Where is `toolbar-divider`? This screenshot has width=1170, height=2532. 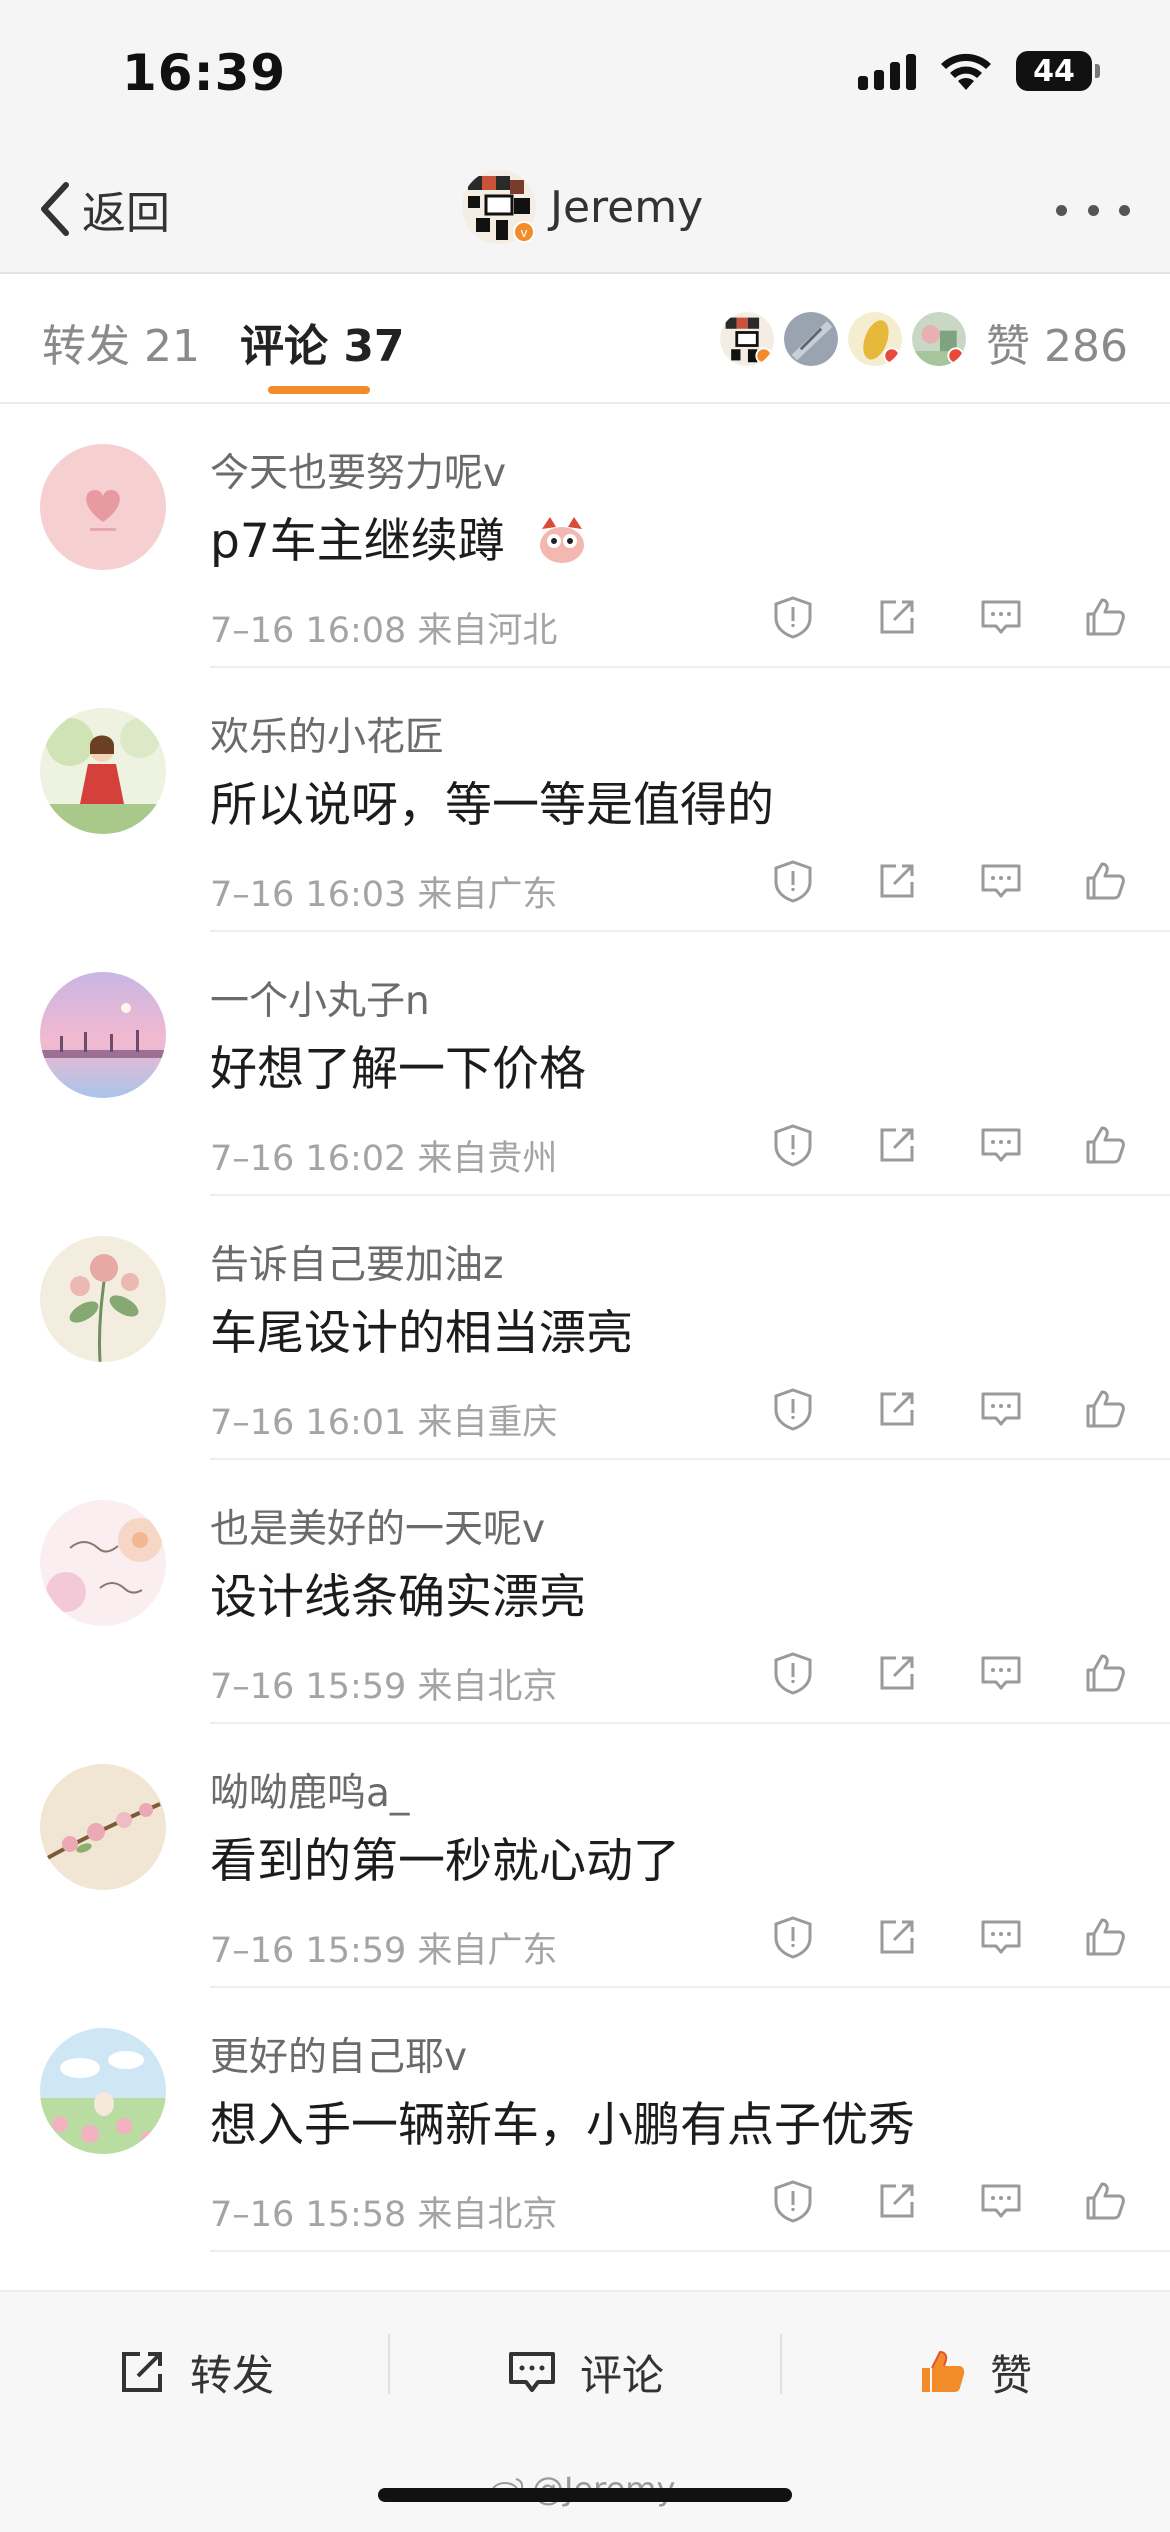
toolbar-divider is located at coordinates (389, 2364).